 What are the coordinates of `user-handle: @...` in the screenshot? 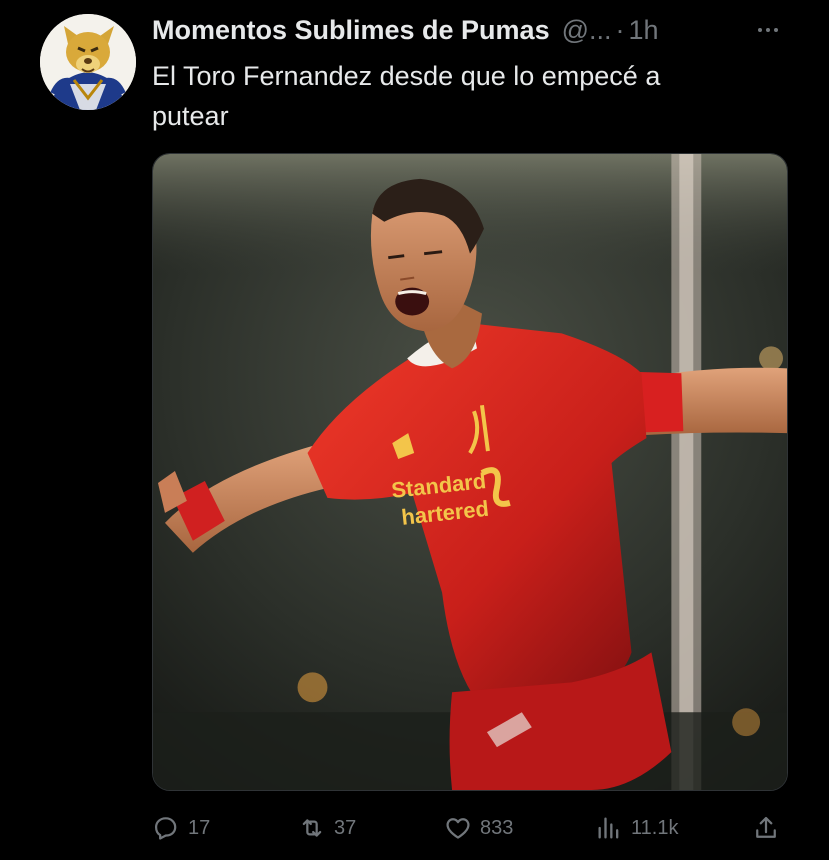 It's located at (587, 30).